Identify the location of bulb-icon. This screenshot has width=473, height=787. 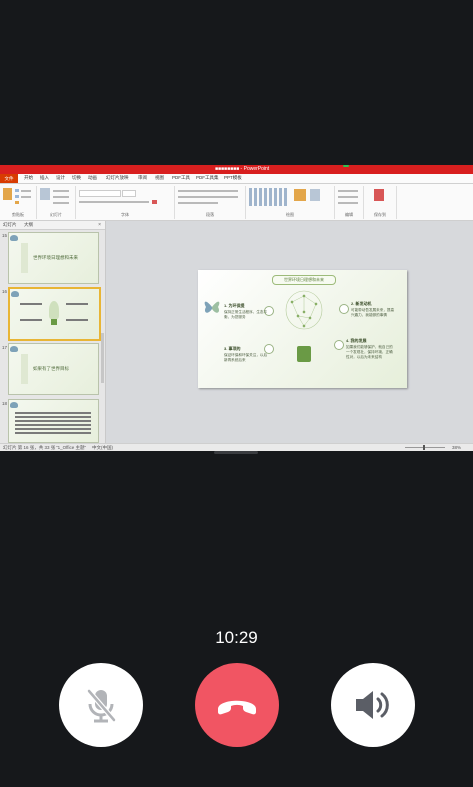
(54, 310).